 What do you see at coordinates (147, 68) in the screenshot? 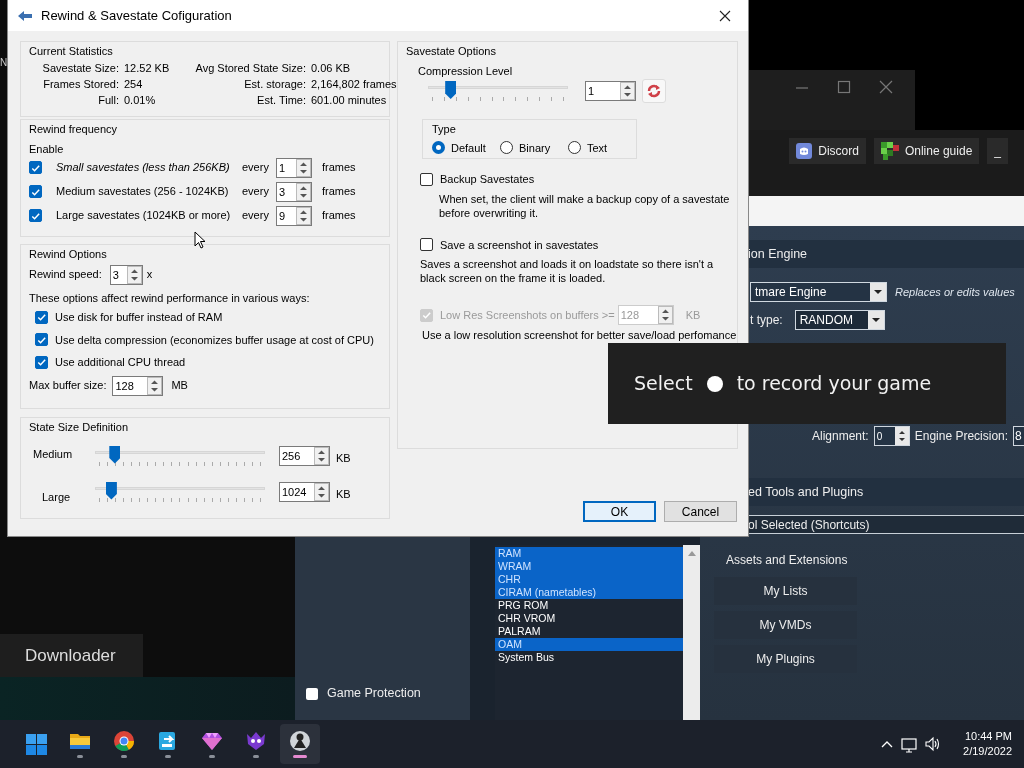
I see `stat-value: 12.52 KB` at bounding box center [147, 68].